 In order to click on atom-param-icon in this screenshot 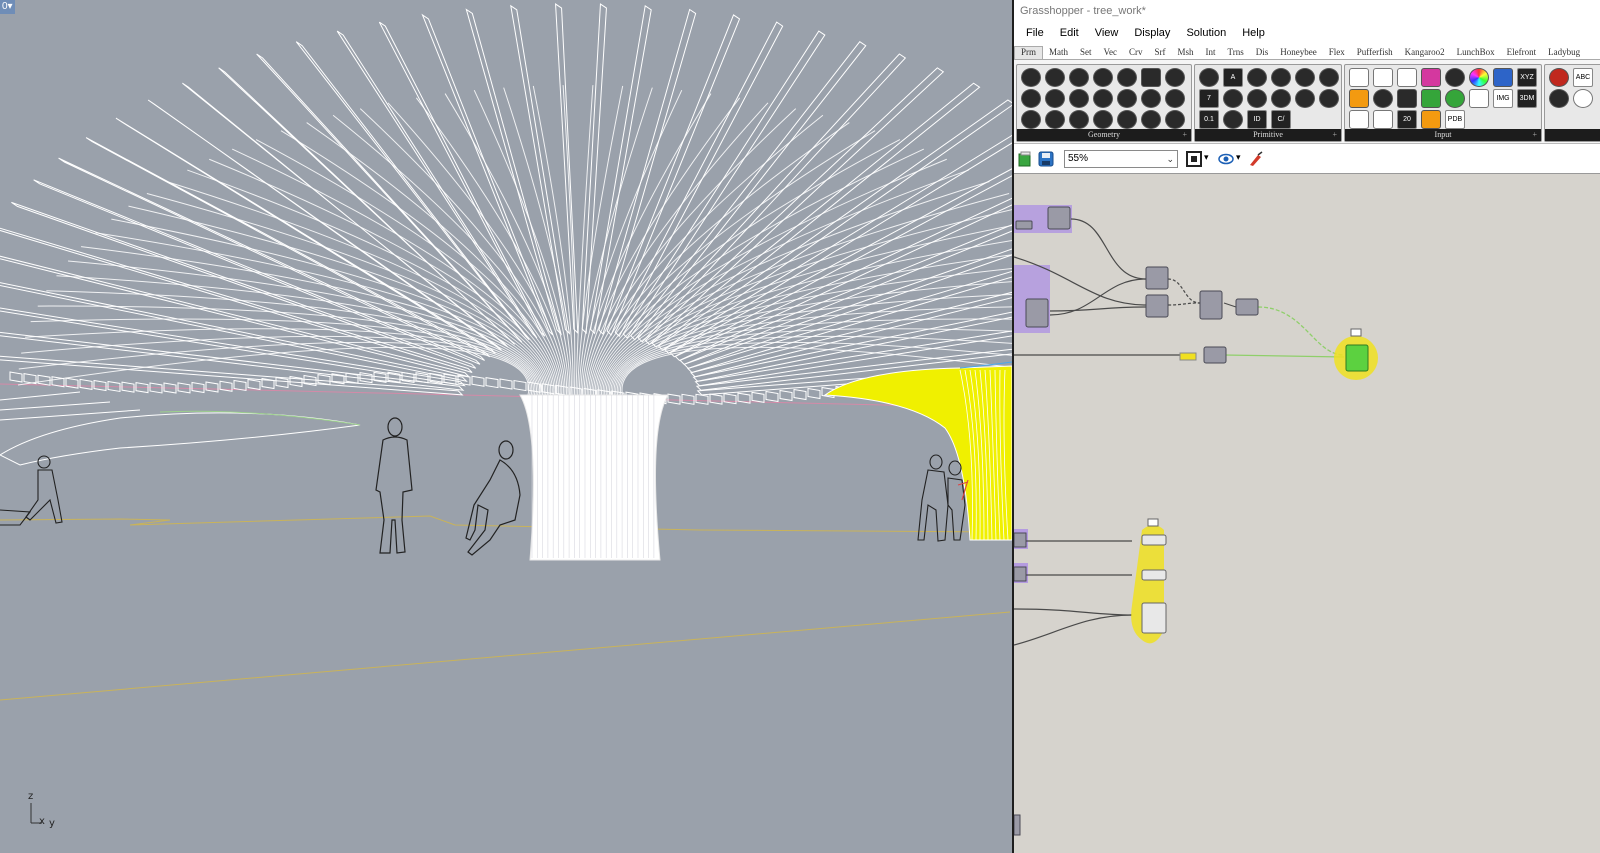, I will do `click(1175, 119)`.